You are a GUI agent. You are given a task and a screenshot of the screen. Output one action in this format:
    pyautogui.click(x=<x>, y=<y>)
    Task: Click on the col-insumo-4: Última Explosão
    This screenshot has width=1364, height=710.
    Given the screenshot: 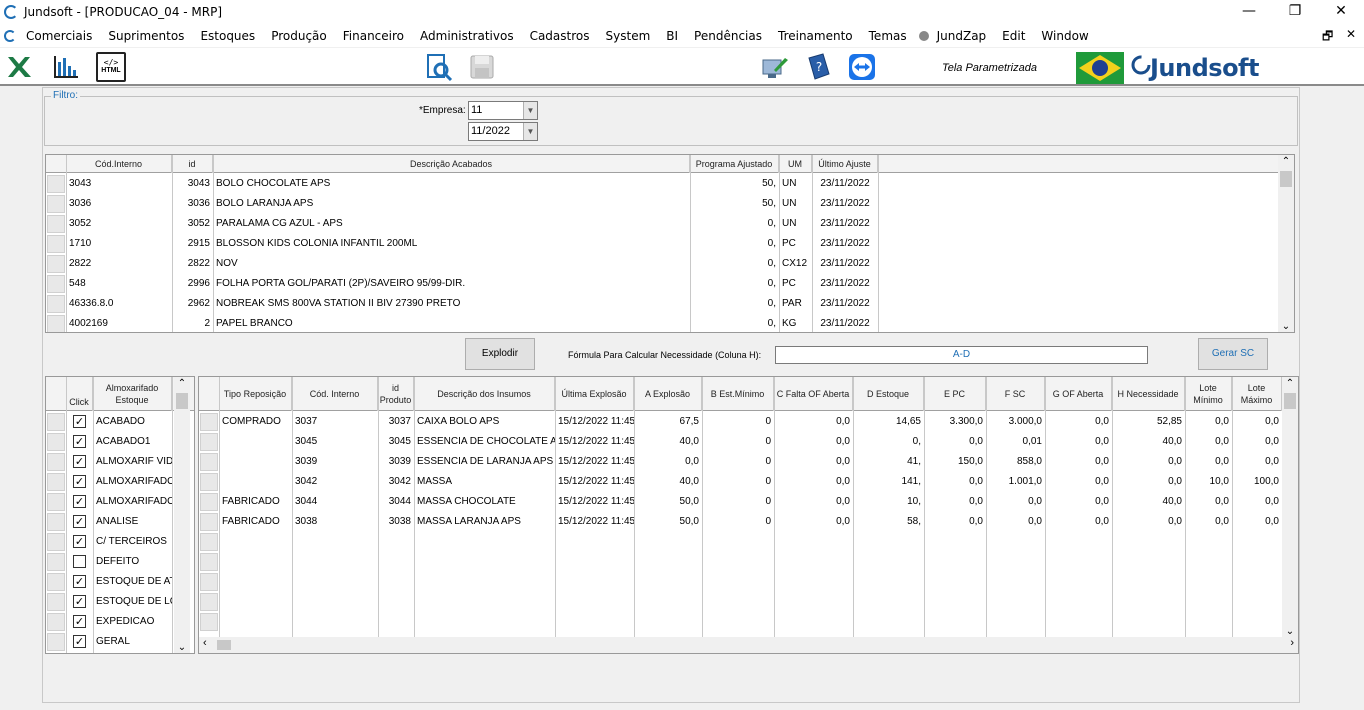 What is the action you would take?
    pyautogui.click(x=594, y=394)
    